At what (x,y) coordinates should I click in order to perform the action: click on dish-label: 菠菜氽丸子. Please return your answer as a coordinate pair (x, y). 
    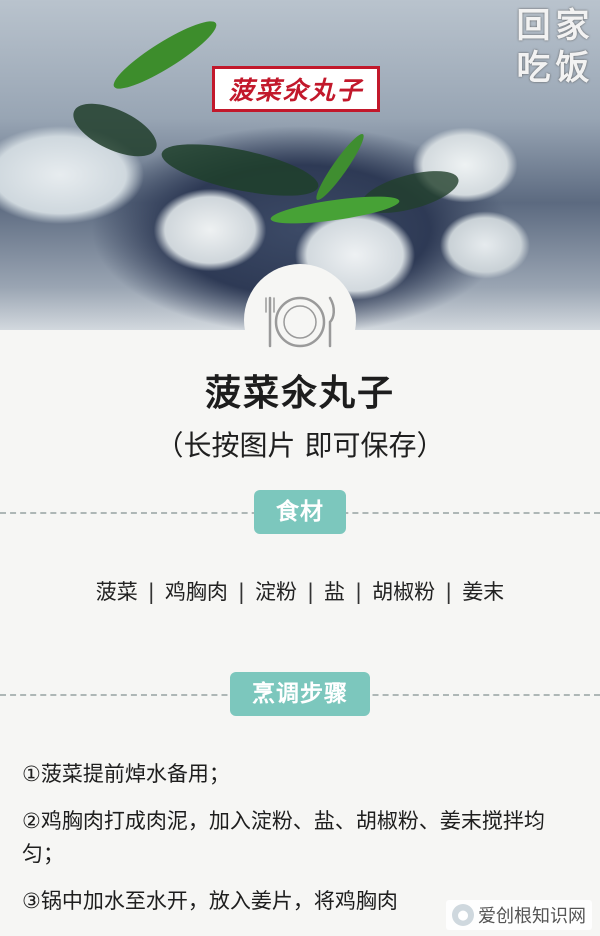
    Looking at the image, I should click on (296, 89).